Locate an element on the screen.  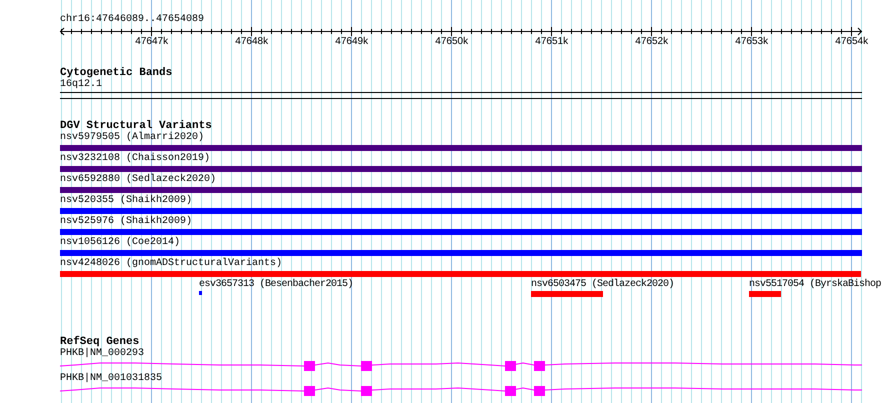
variant-label: esv3657313 (Besenbacher2015) is located at coordinates (276, 285).